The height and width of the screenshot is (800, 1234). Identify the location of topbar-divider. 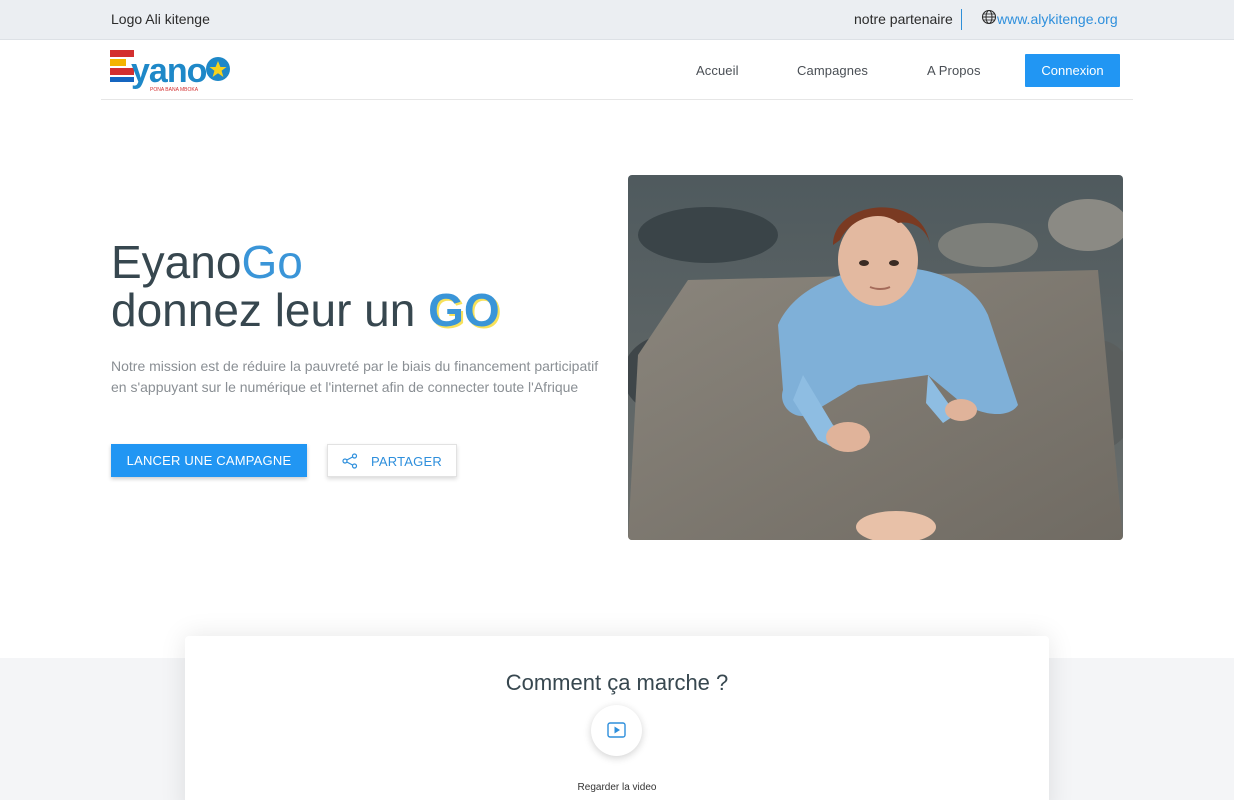
(961, 19).